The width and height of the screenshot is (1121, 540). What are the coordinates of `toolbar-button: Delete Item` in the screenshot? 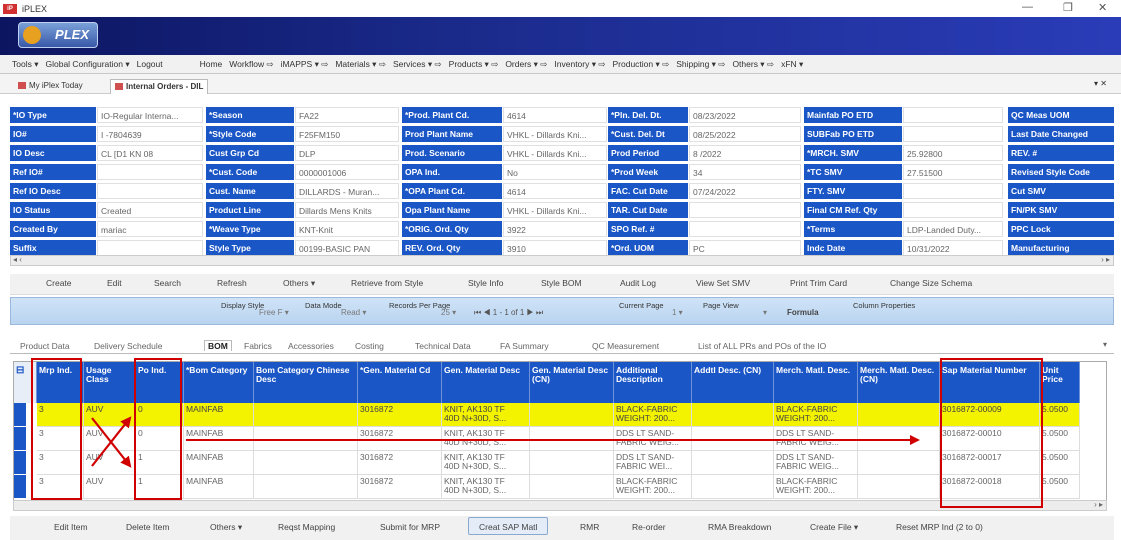 It's located at (147, 527).